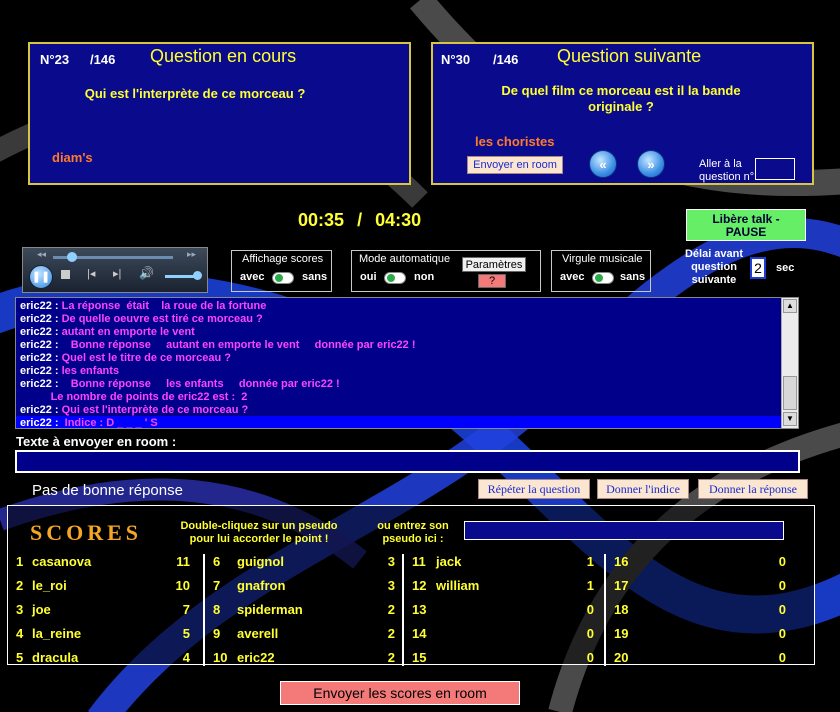  What do you see at coordinates (217, 633) in the screenshot?
I see `score-rank: 9` at bounding box center [217, 633].